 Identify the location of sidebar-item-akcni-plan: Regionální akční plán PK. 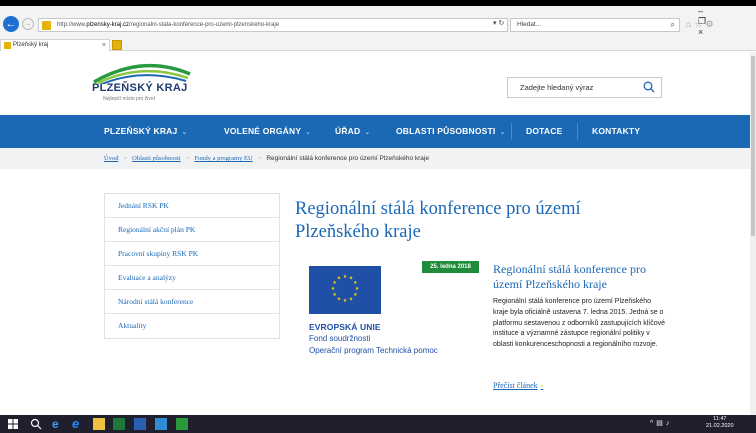
(192, 230).